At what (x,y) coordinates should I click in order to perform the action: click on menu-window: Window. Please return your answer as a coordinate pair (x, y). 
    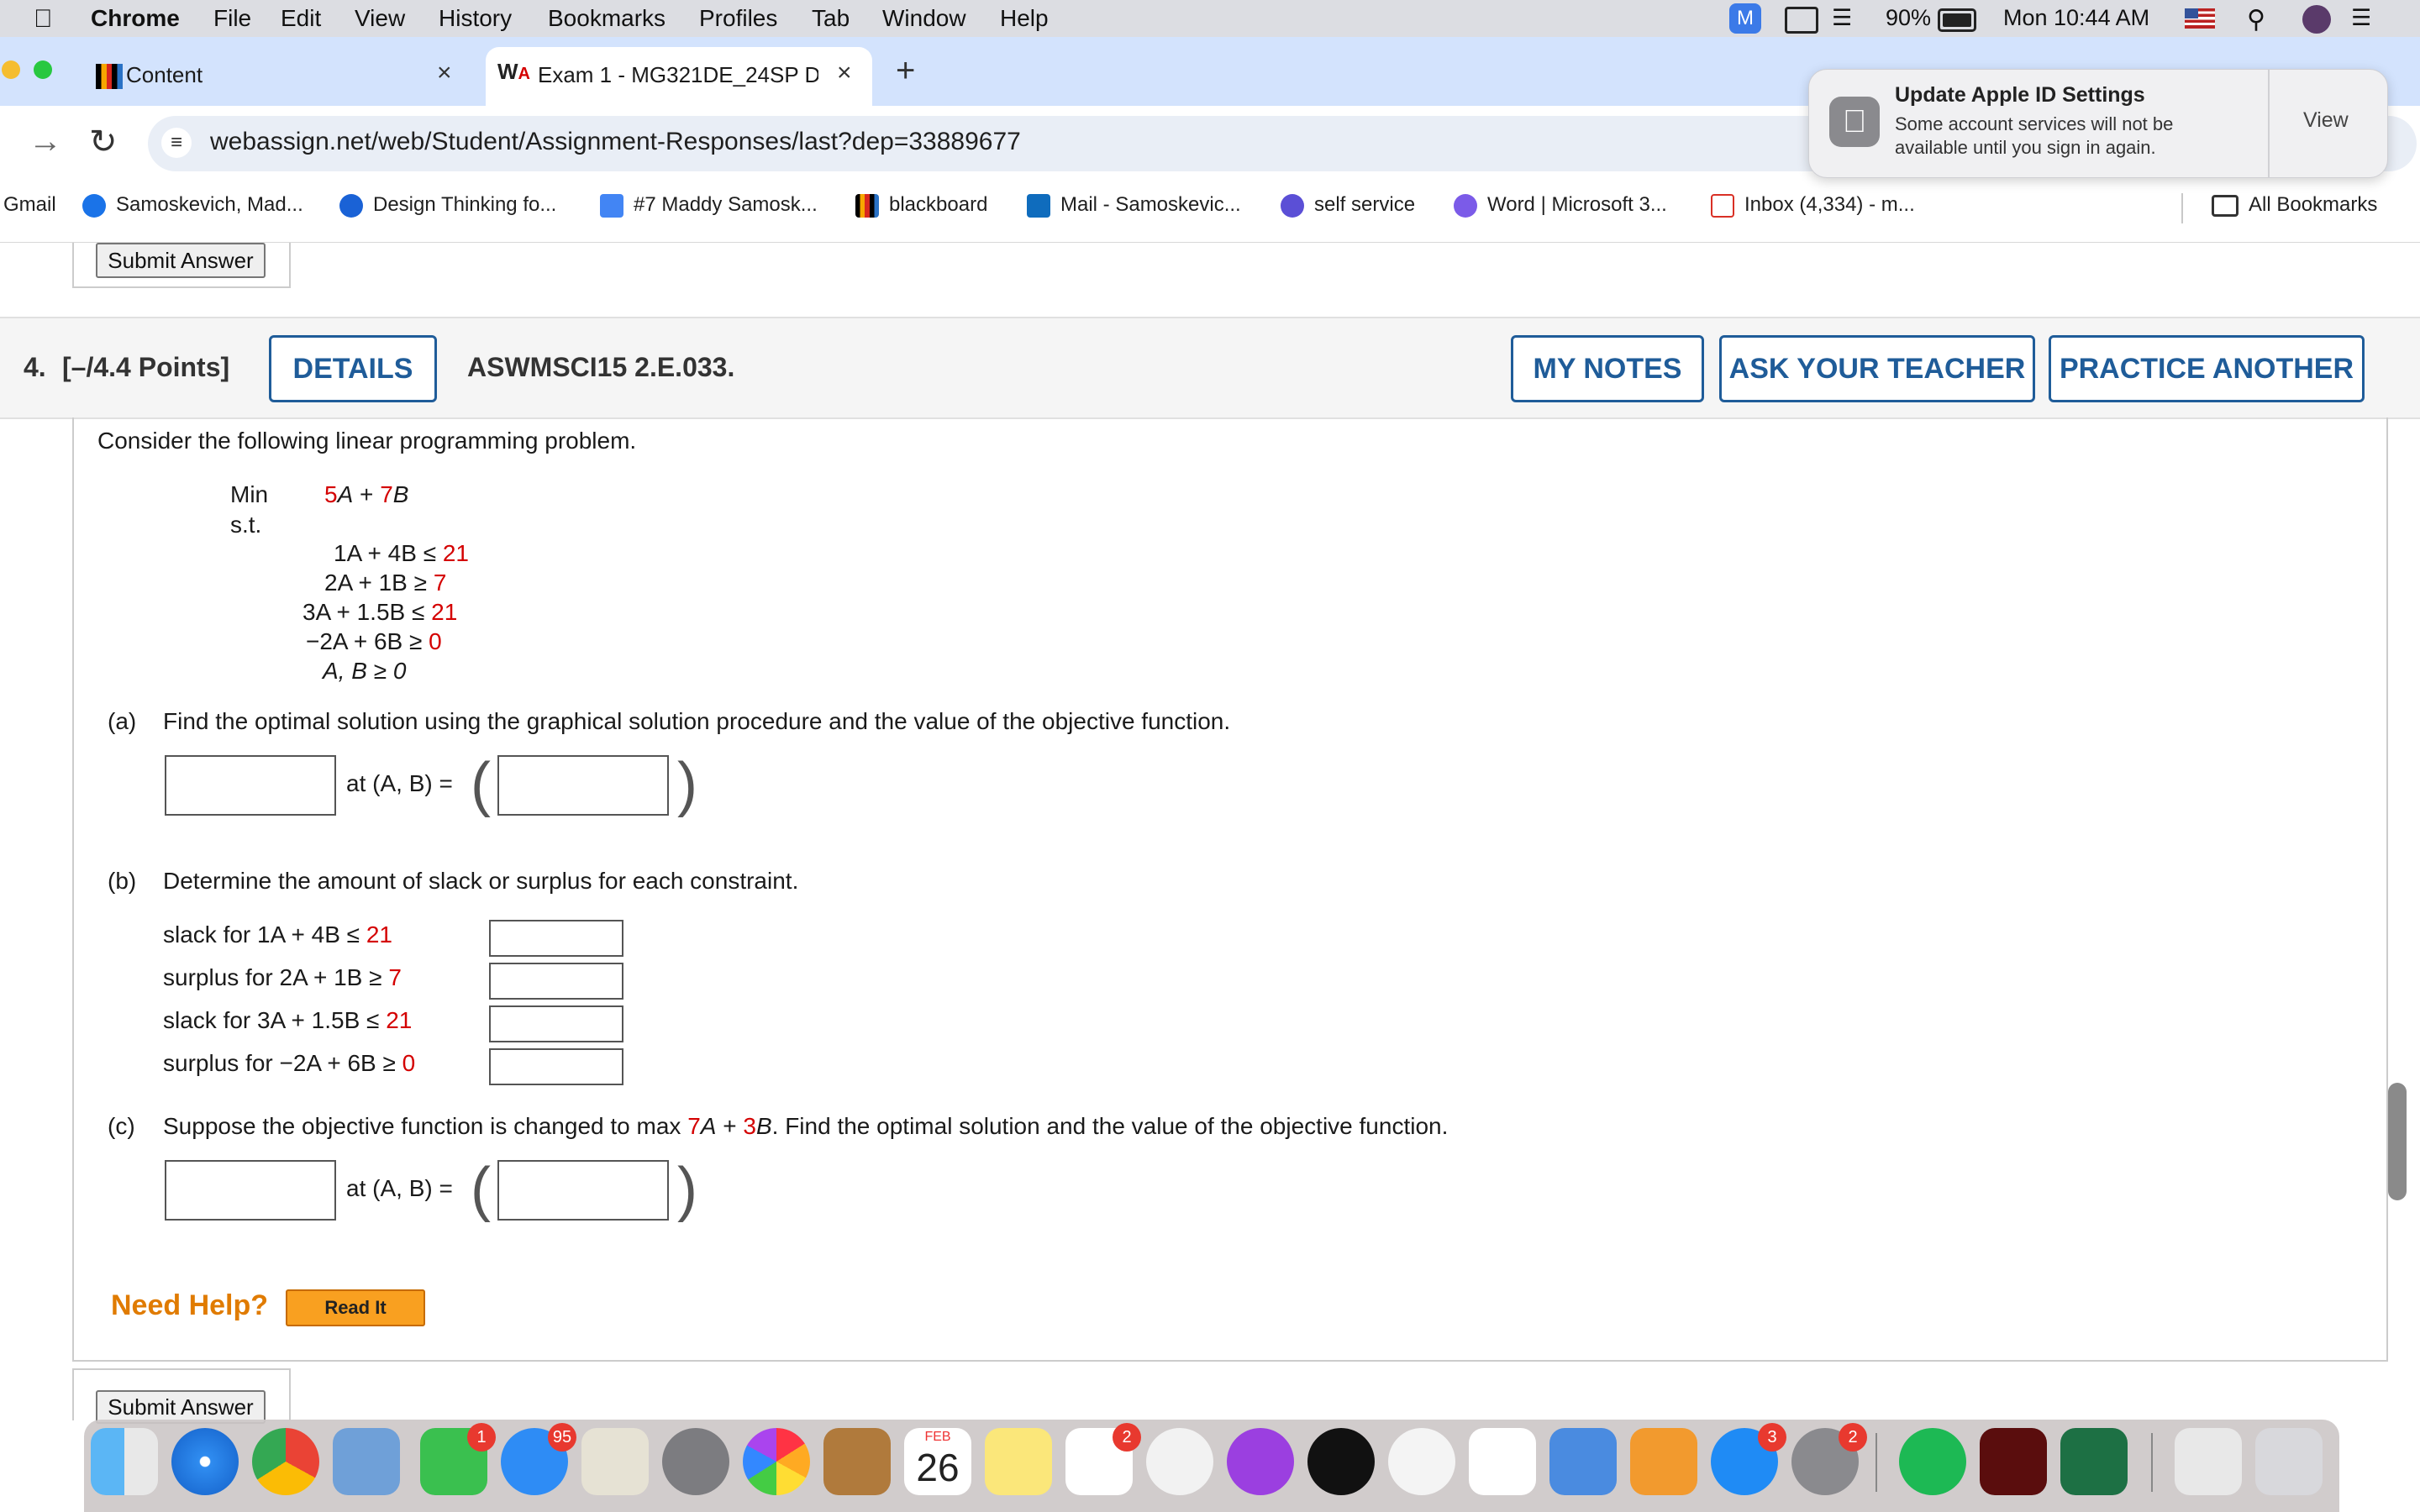
    Looking at the image, I should click on (924, 18).